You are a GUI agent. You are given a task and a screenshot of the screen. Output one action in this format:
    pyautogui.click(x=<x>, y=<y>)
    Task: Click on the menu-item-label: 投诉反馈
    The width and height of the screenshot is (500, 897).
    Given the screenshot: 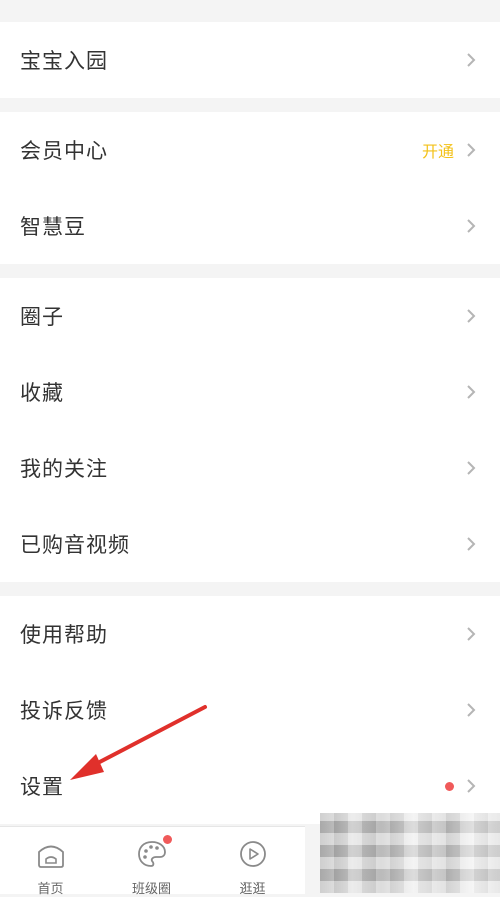 What is the action you would take?
    pyautogui.click(x=64, y=711)
    